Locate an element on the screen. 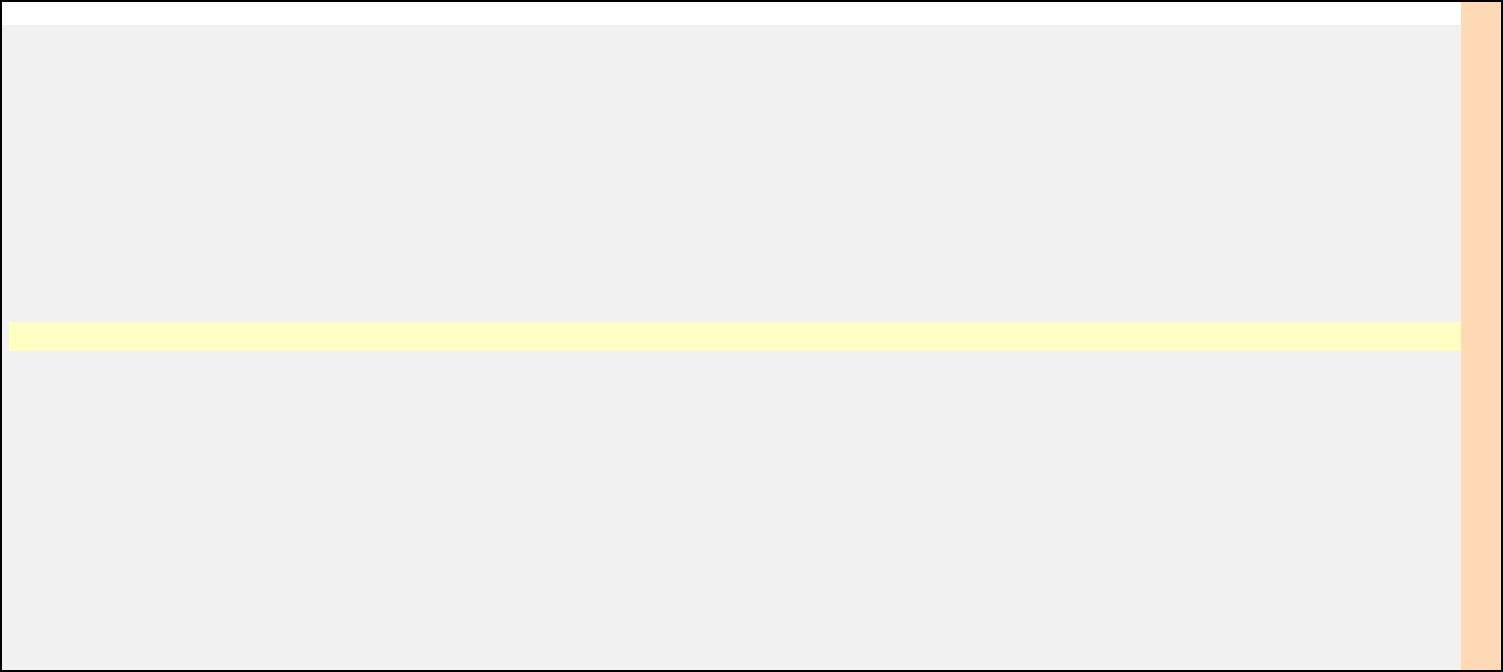 Image resolution: width=1503 pixels, height=672 pixels. frequency-scale is located at coordinates (1481, 336).